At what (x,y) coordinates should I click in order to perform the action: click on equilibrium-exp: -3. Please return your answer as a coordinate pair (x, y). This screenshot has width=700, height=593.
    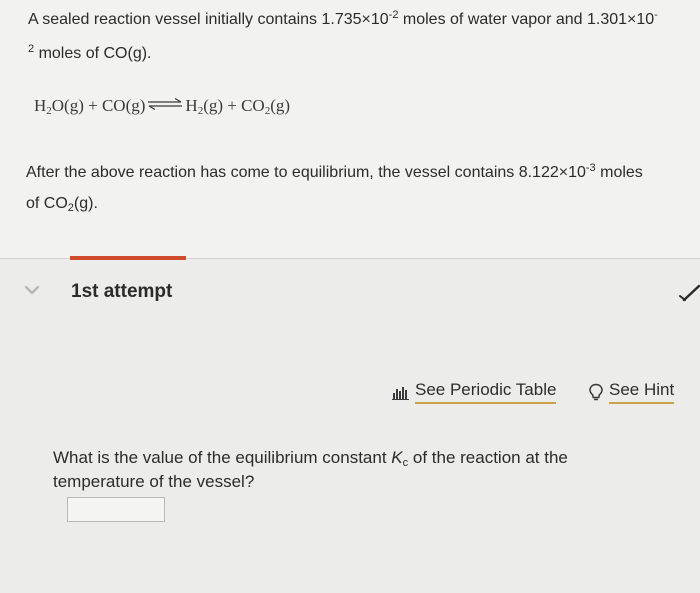
    Looking at the image, I should click on (590, 168).